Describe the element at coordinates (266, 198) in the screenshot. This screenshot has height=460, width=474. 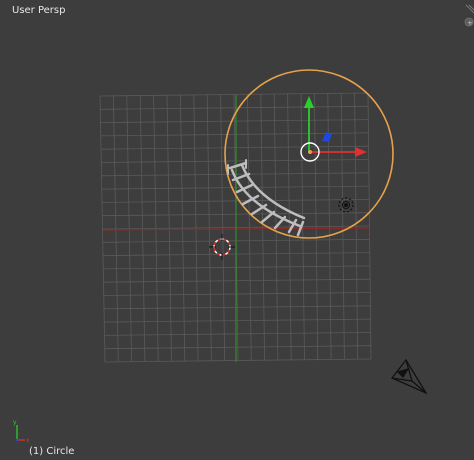
I see `curved-rail-mesh` at that location.